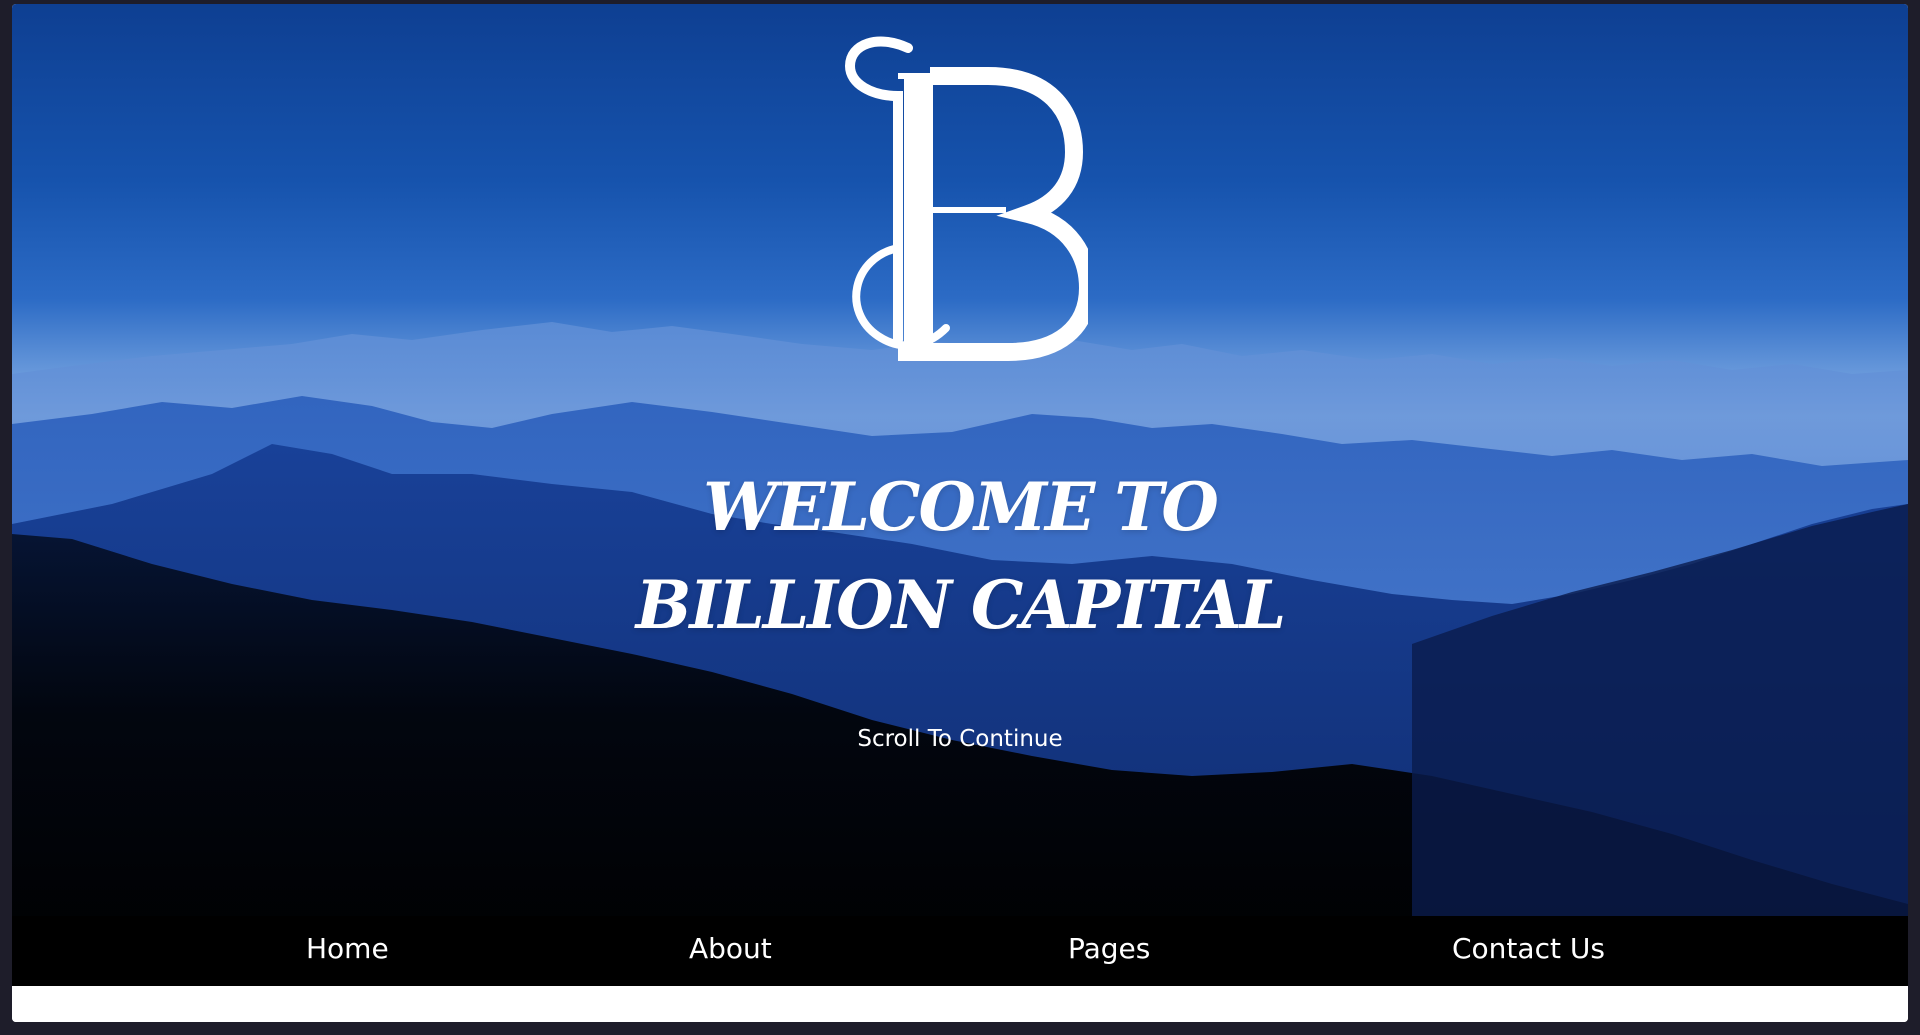 The image size is (1920, 1035). What do you see at coordinates (960, 1004) in the screenshot?
I see `page-footer-strip` at bounding box center [960, 1004].